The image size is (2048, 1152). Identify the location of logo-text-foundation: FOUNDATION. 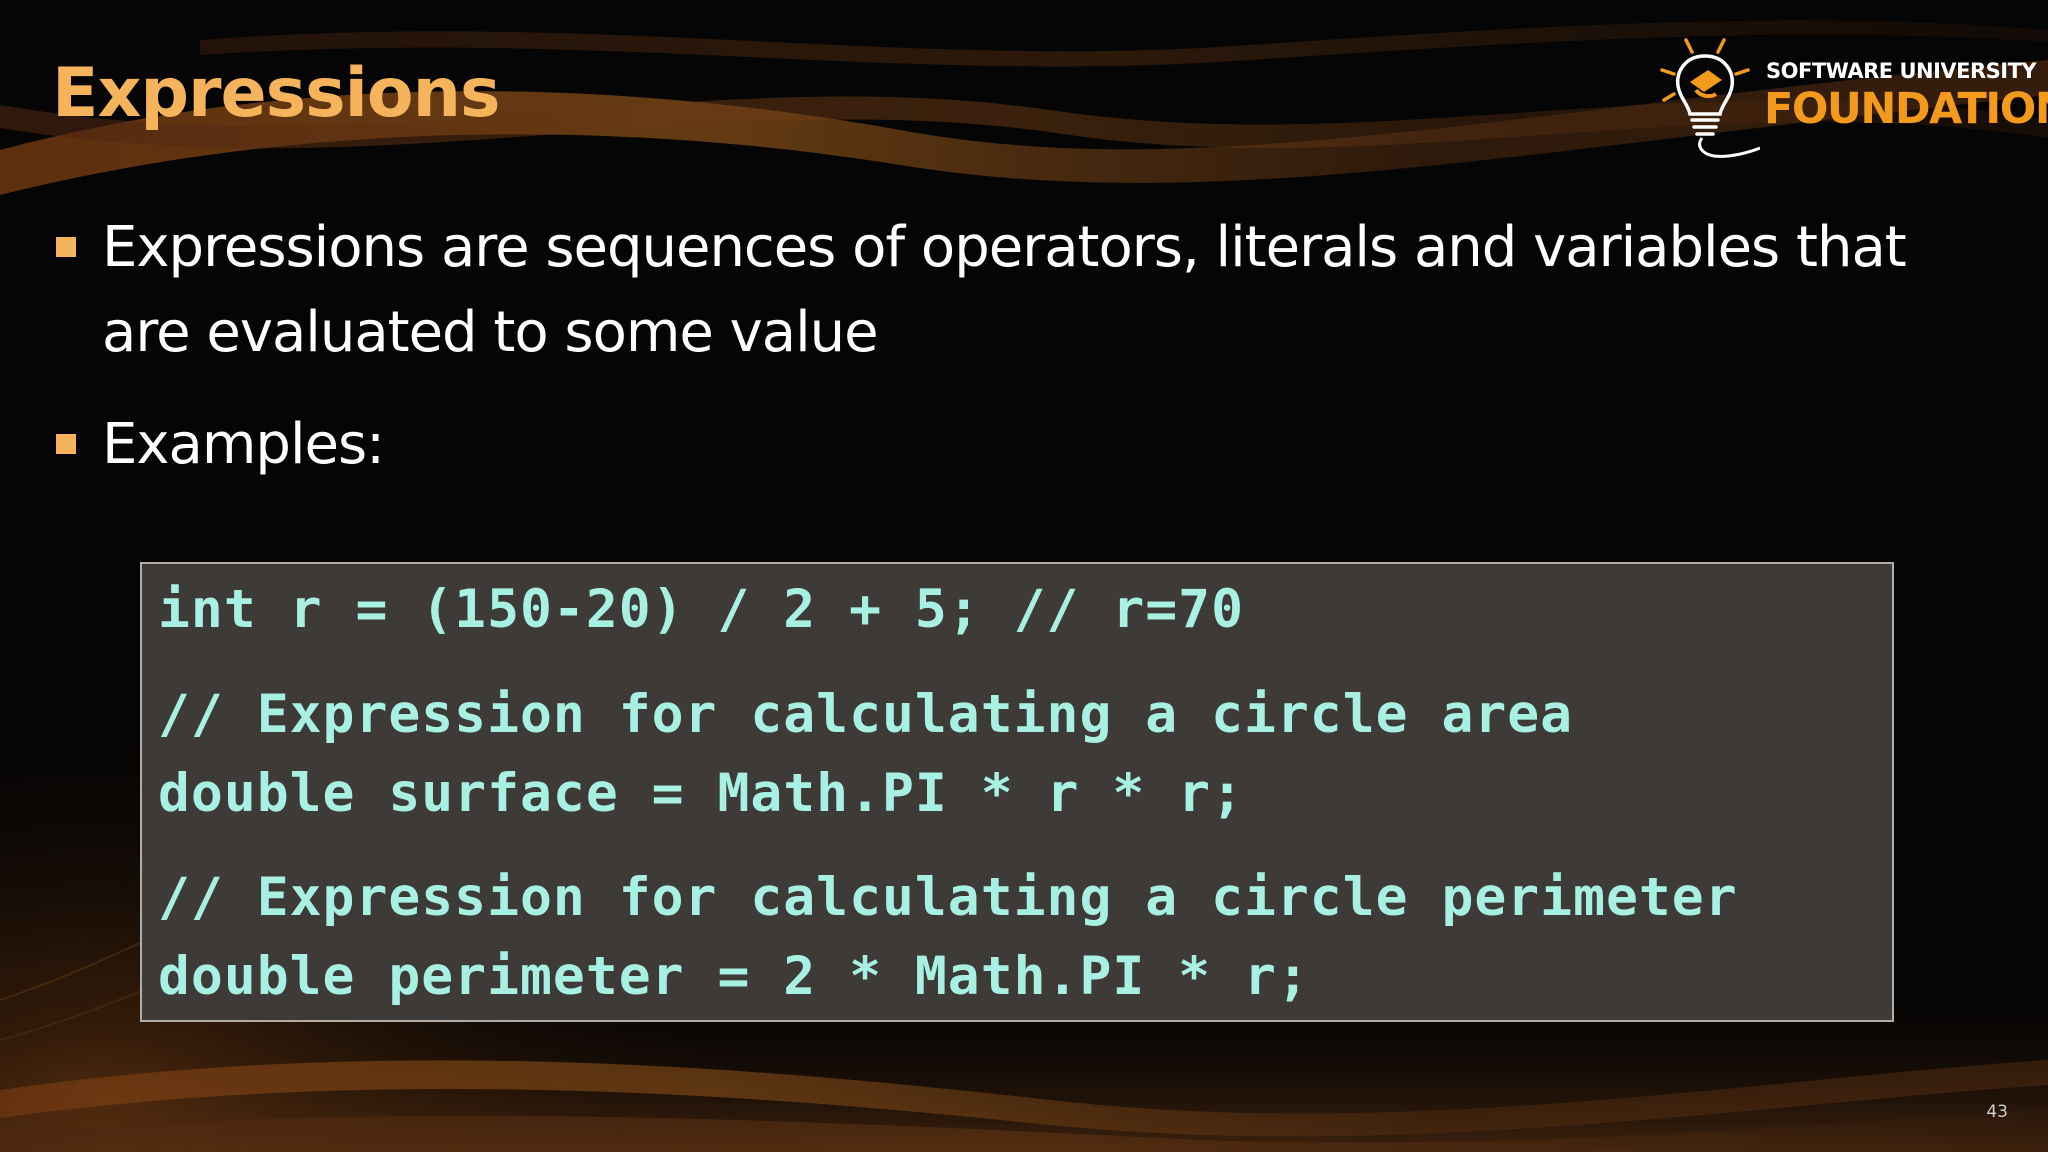
(1906, 109).